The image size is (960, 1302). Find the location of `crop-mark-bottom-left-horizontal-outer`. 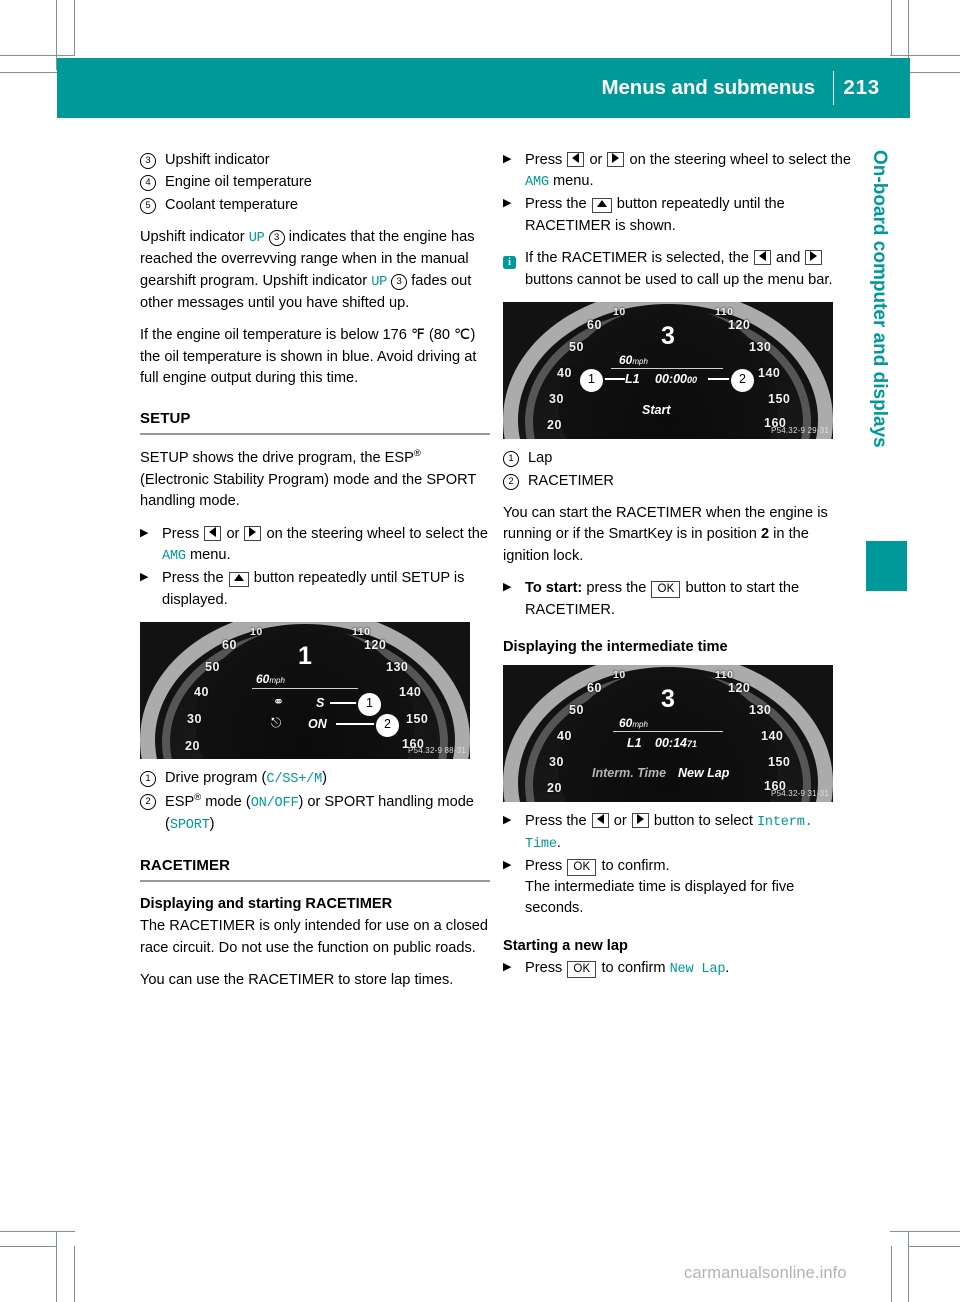

crop-mark-bottom-left-horizontal-outer is located at coordinates (37, 1231).